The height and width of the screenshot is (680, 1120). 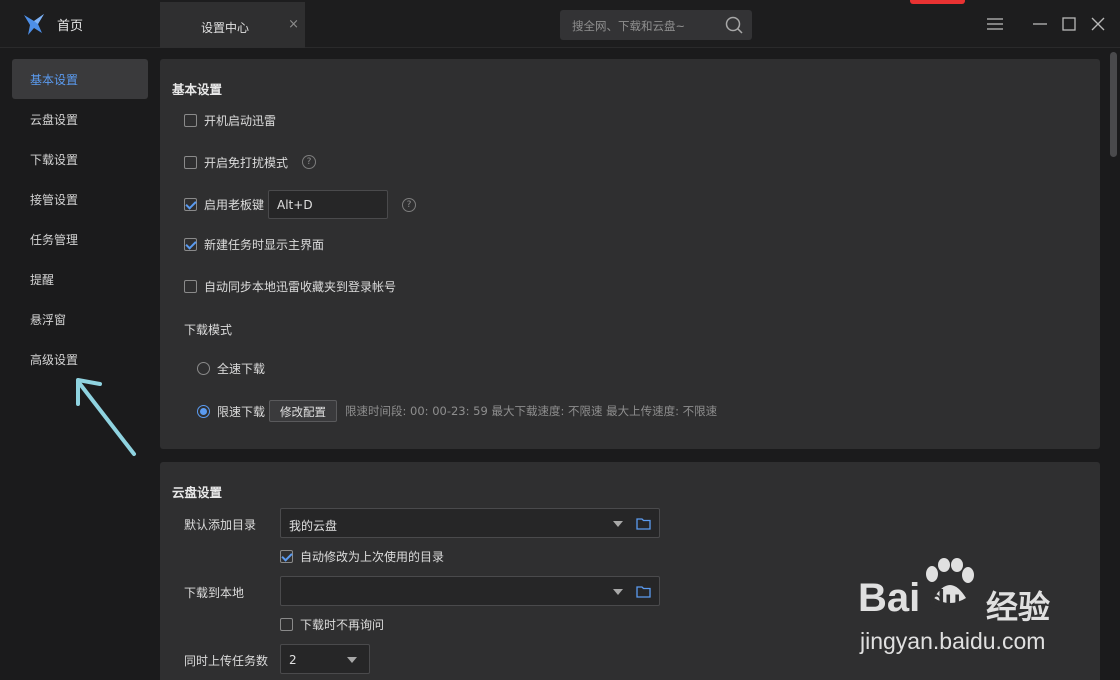 I want to click on sync-favorites-checkbox, so click(x=190, y=286).